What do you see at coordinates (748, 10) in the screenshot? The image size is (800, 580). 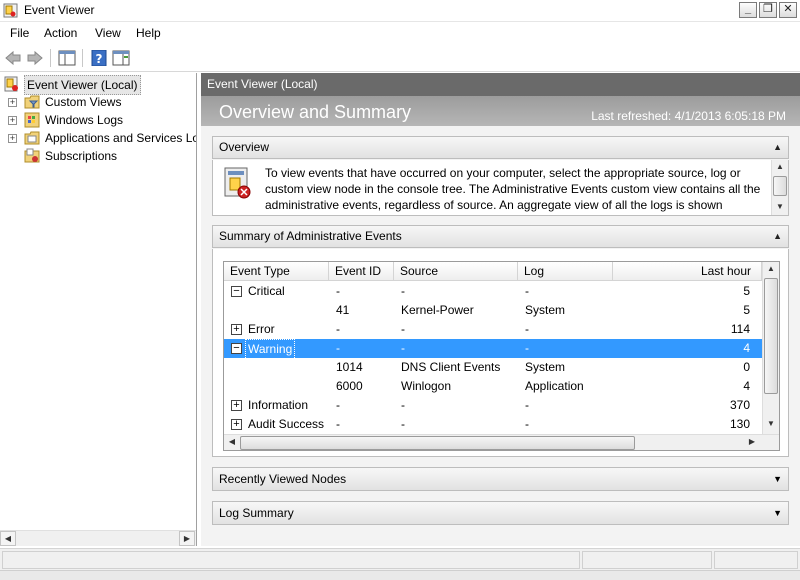 I see `minimize-button: _` at bounding box center [748, 10].